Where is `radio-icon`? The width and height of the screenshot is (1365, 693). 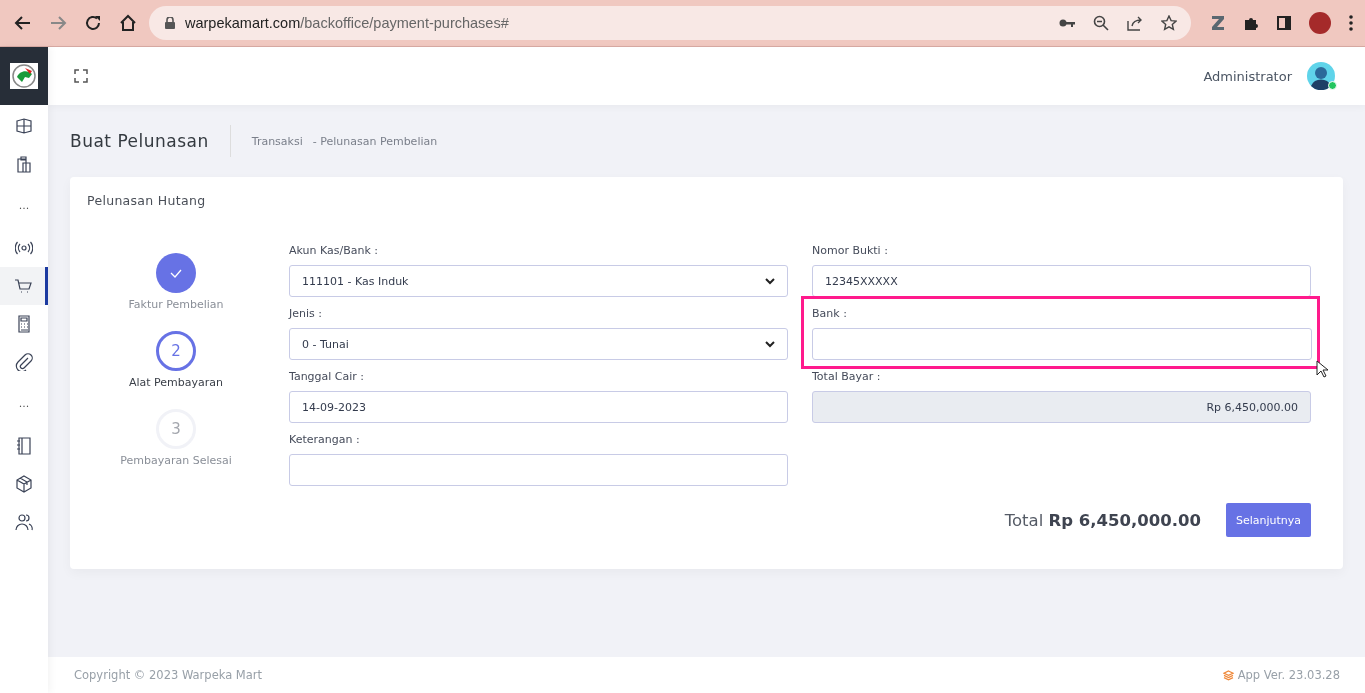
radio-icon is located at coordinates (24, 248).